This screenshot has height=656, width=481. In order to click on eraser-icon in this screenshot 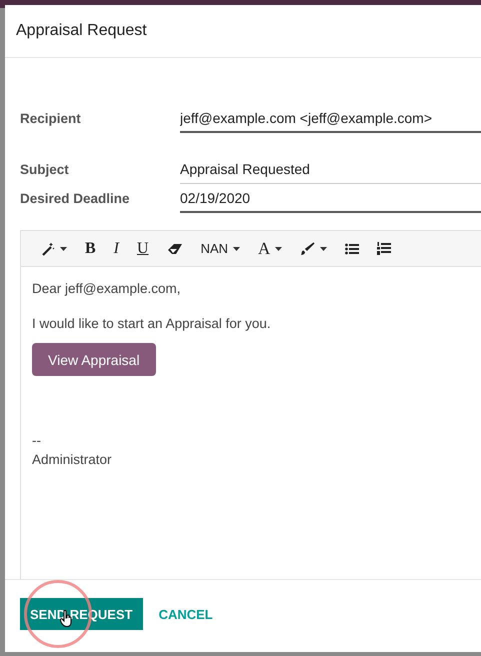, I will do `click(174, 248)`.